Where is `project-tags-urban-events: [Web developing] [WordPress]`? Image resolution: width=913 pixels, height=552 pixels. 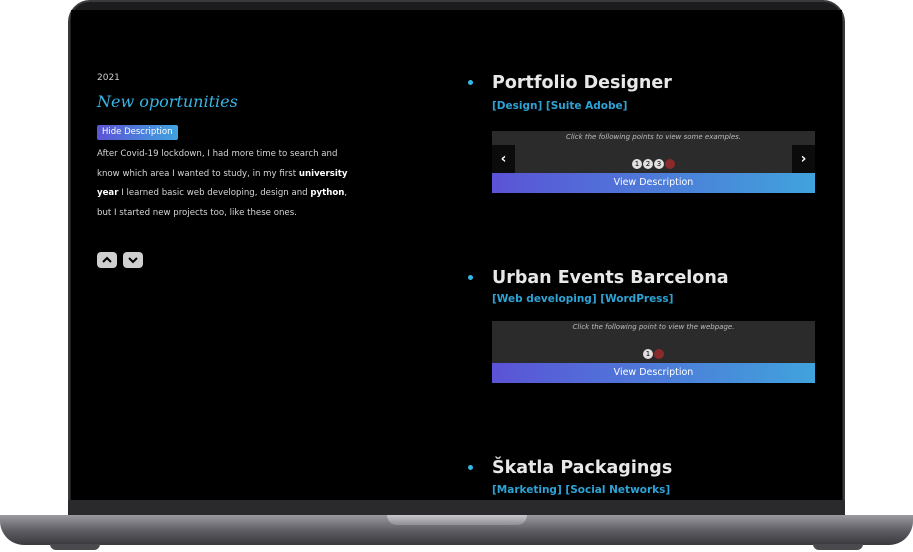 project-tags-urban-events: [Web developing] [WordPress] is located at coordinates (583, 299).